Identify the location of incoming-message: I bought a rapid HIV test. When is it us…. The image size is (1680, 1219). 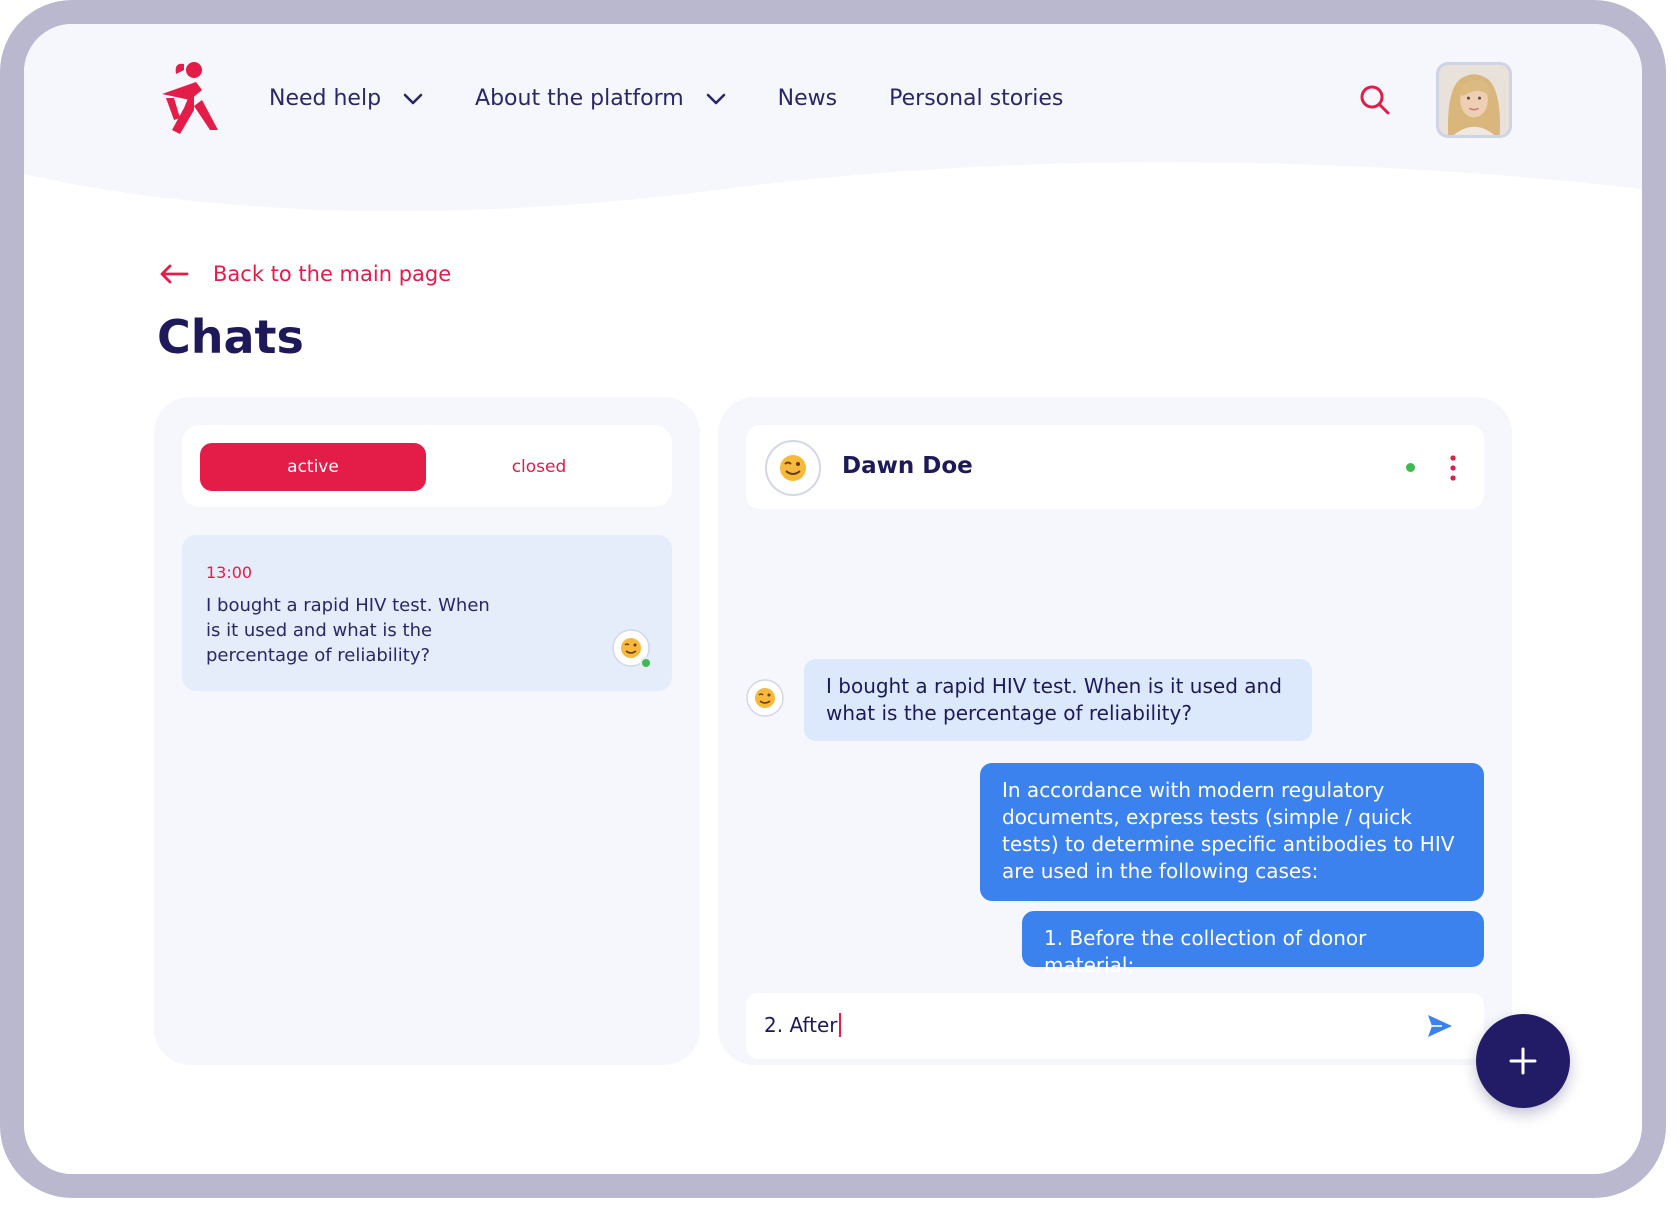
(1058, 700).